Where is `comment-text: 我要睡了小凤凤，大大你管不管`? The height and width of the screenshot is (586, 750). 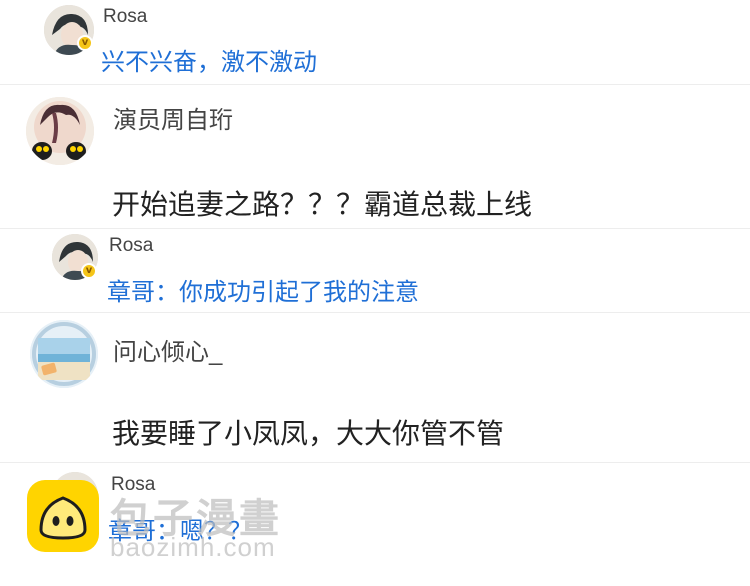 comment-text: 我要睡了小凤凤，大大你管不管 is located at coordinates (308, 433).